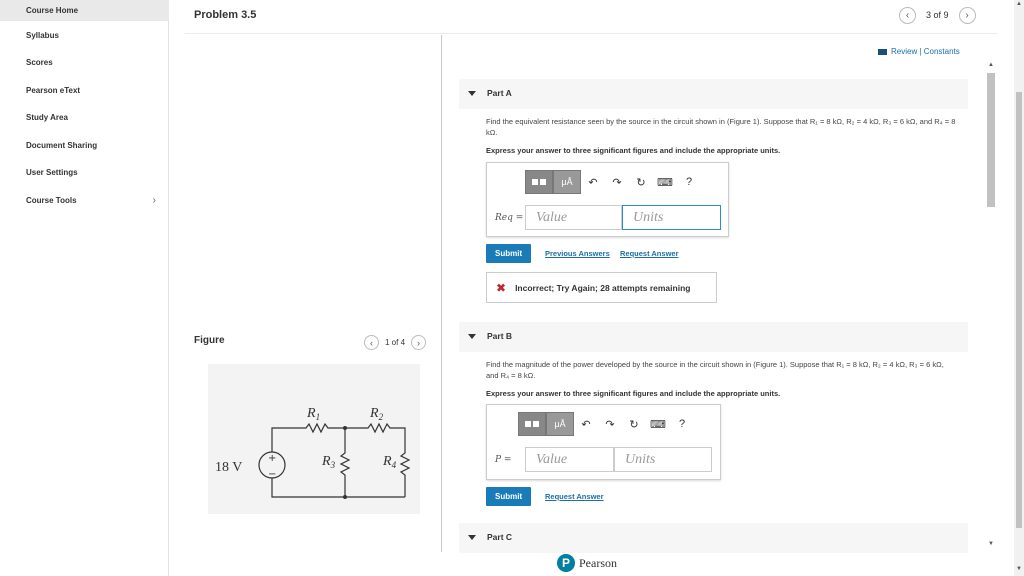  I want to click on figure-pager: ‹ 1 of 4 ›, so click(395, 342).